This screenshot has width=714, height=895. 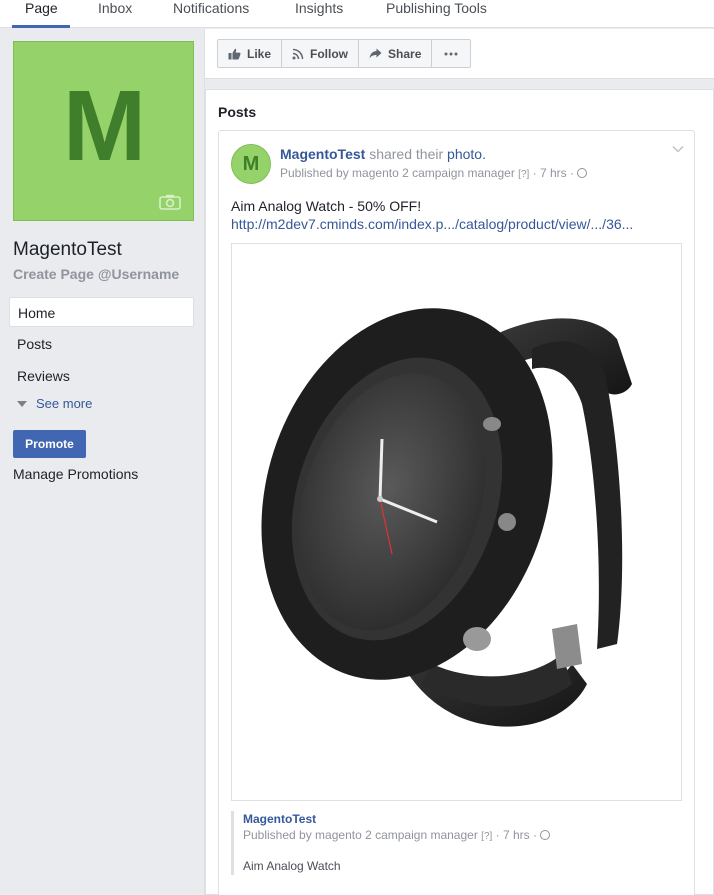 I want to click on sidebar-item-reviews: Reviews, so click(x=101, y=376).